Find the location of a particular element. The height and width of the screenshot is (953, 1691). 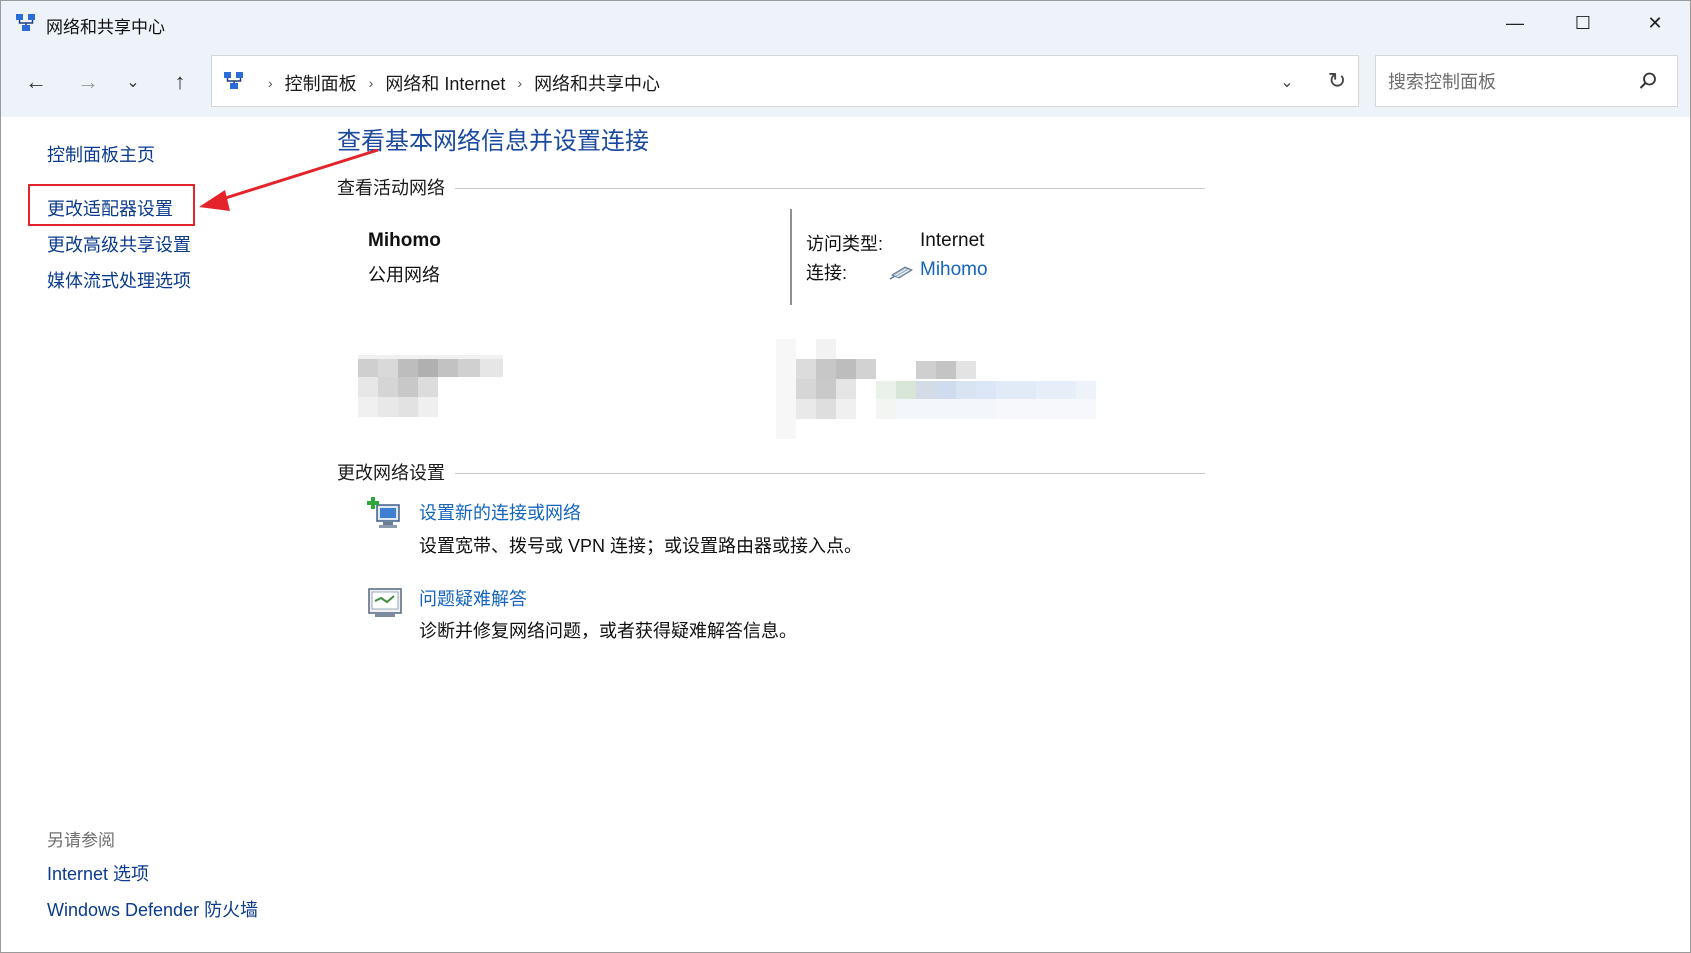

page-title: 查看基本网络信息并设置连接 is located at coordinates (493, 141).